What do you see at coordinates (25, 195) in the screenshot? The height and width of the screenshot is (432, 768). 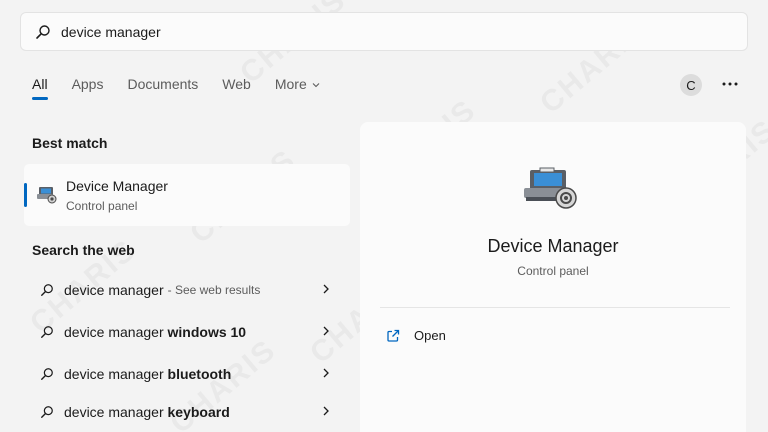 I see `selection-indicator` at bounding box center [25, 195].